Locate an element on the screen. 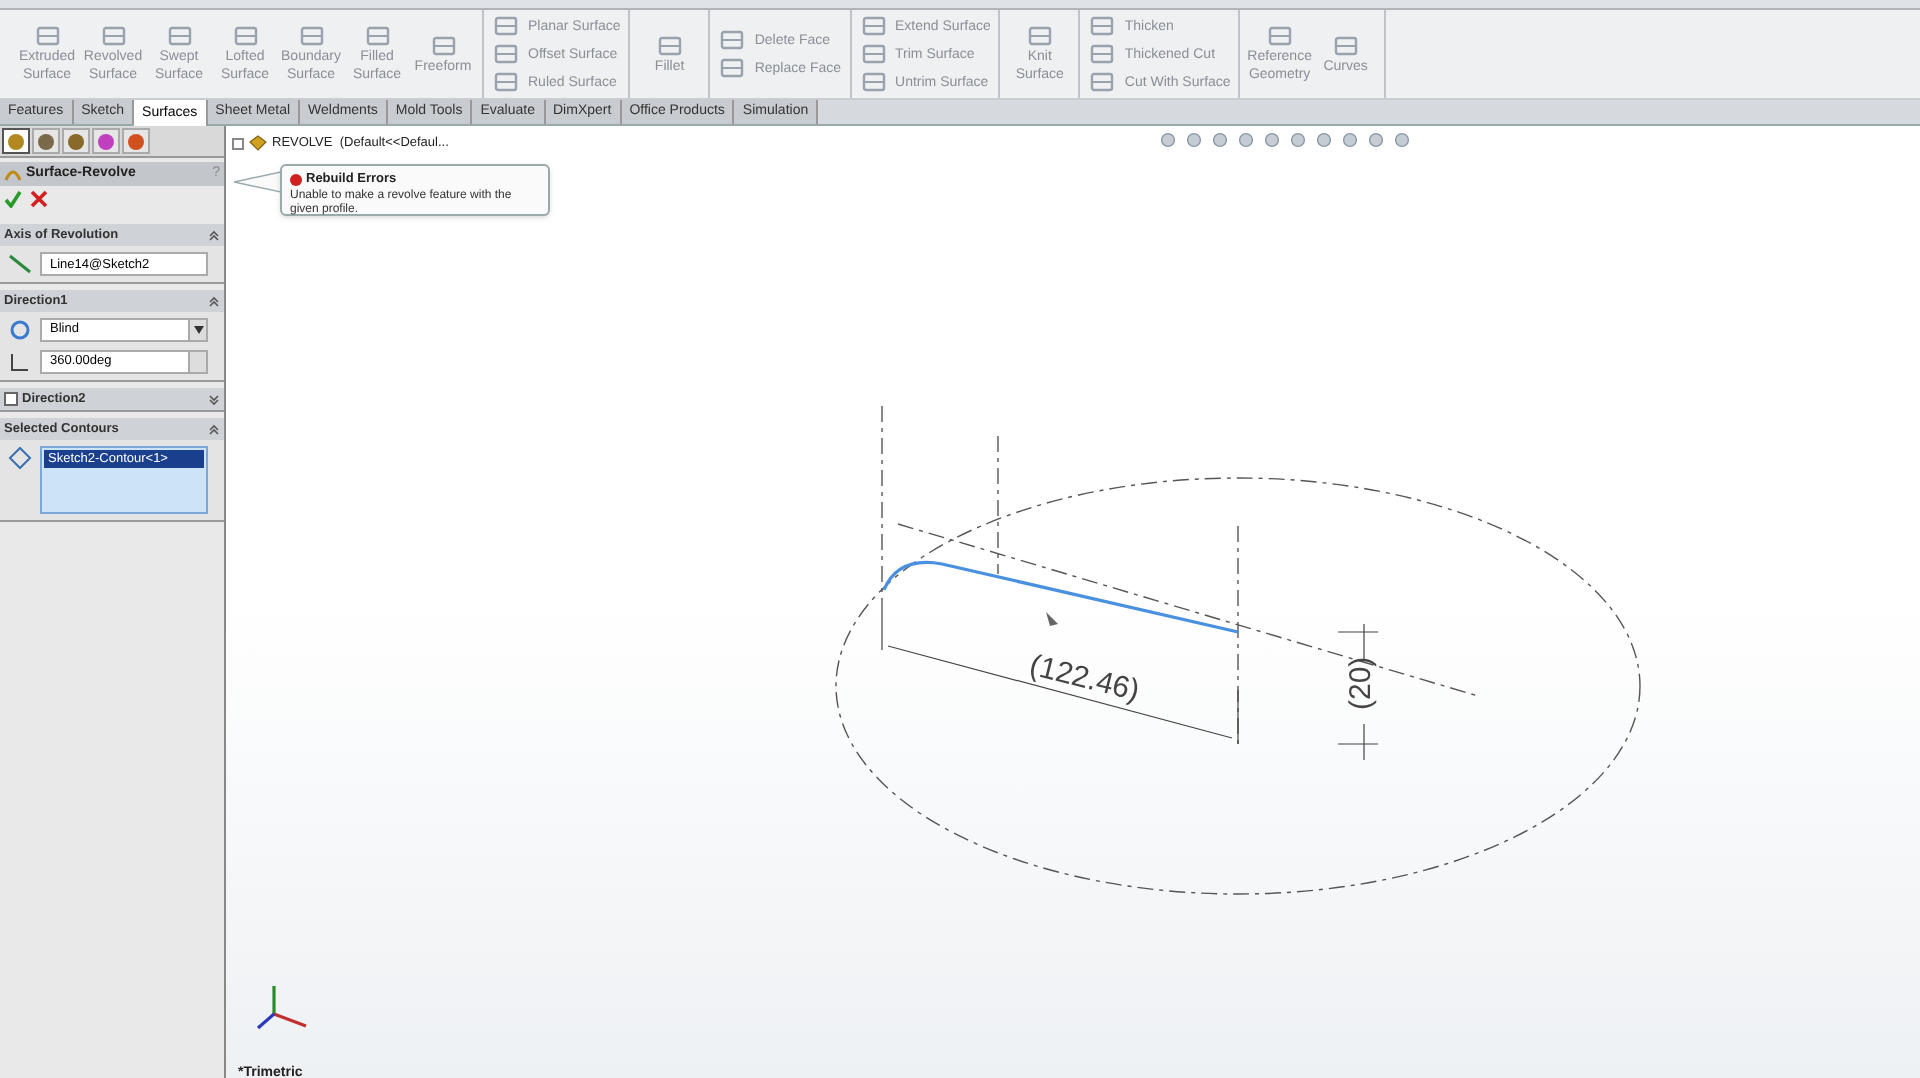 The height and width of the screenshot is (1078, 1920). cursor-icon is located at coordinates (1052, 619).